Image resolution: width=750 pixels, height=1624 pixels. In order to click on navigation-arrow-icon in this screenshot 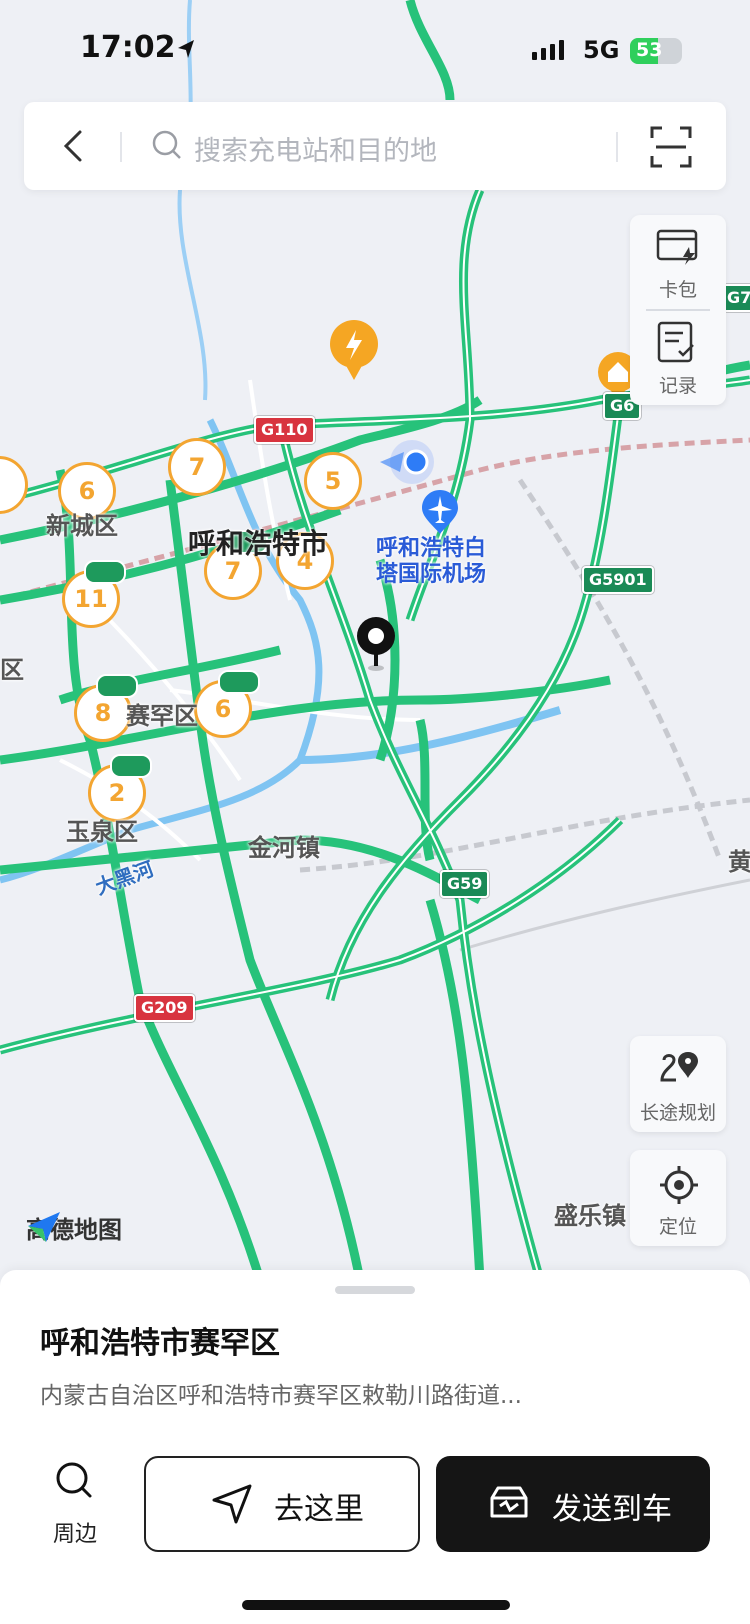, I will do `click(232, 1504)`.